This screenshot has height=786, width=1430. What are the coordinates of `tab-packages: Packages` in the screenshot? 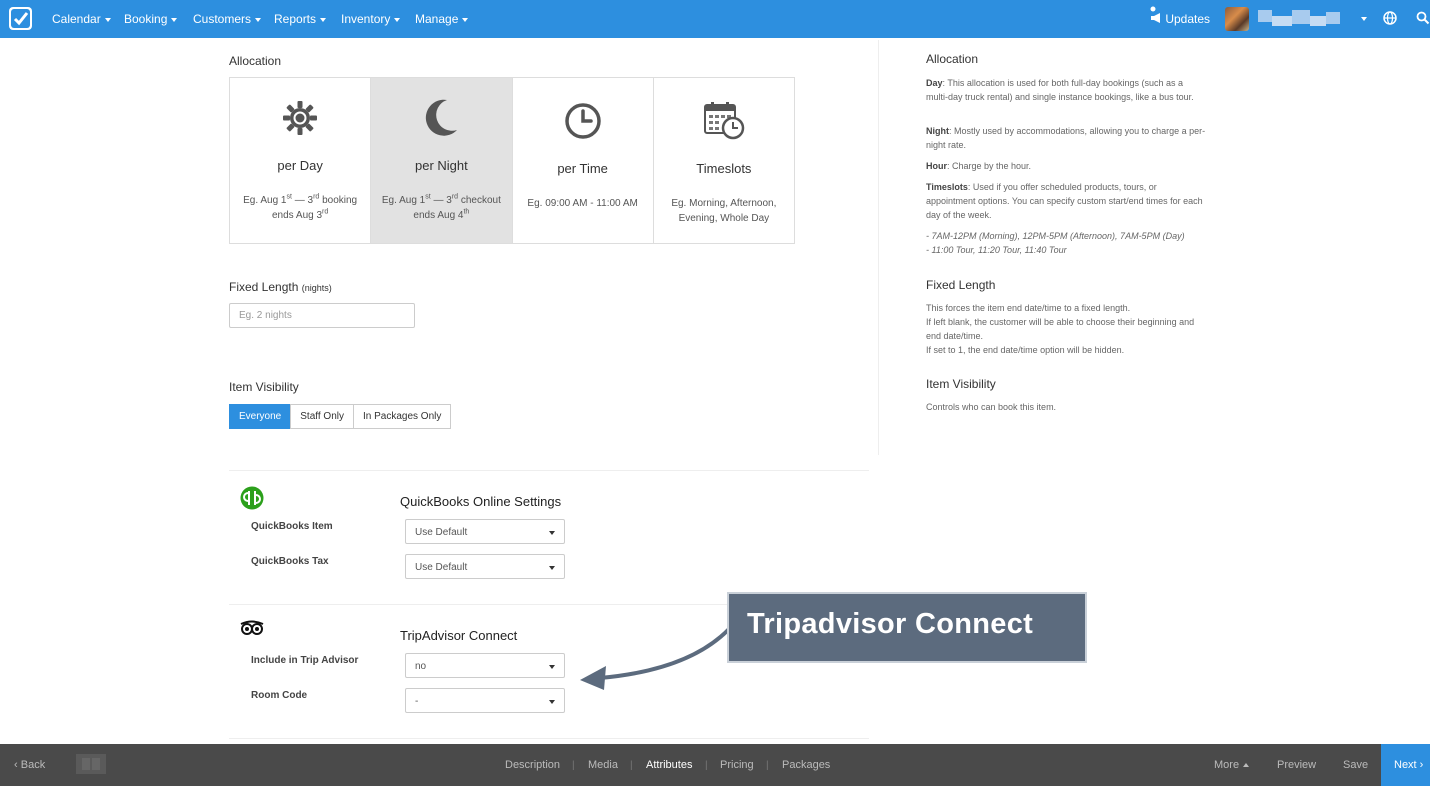 It's located at (806, 765).